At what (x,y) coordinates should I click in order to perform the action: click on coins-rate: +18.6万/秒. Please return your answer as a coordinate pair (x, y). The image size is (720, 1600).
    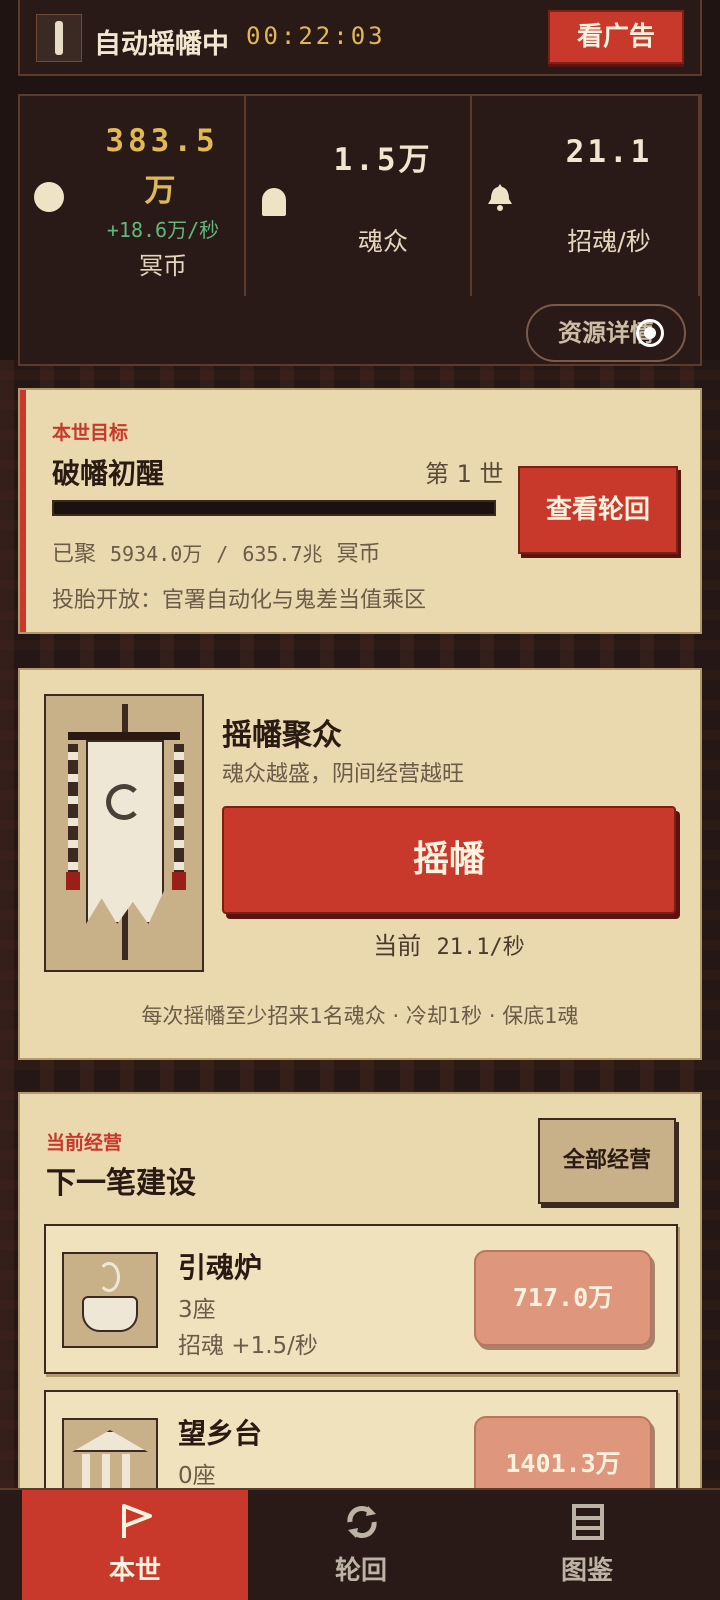
    Looking at the image, I should click on (163, 230).